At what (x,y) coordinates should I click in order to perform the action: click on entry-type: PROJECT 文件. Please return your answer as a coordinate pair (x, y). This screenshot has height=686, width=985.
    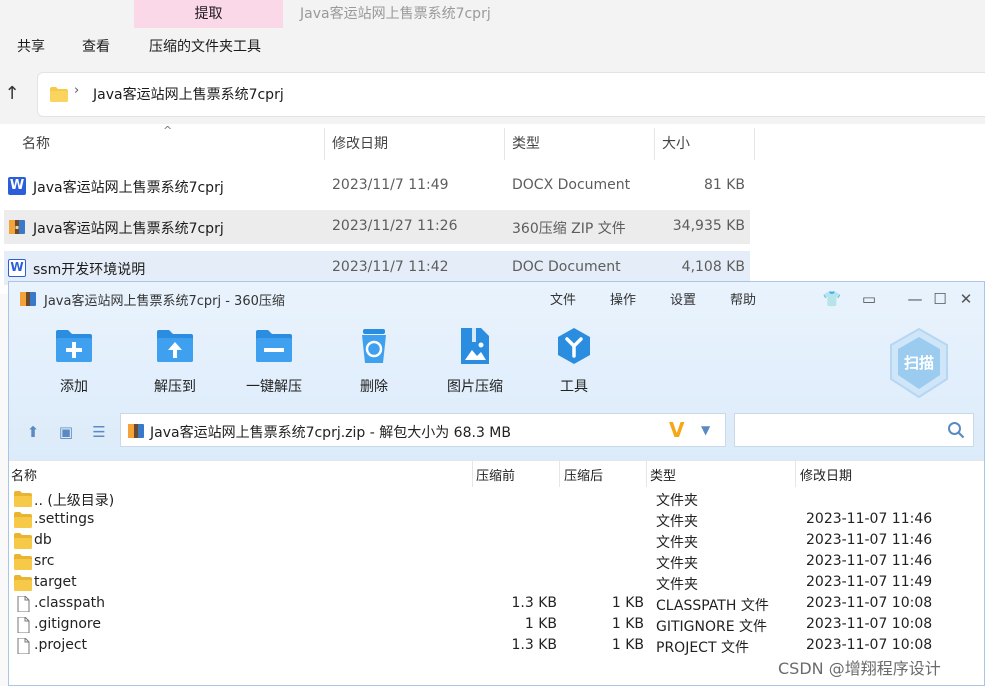
    Looking at the image, I should click on (702, 648).